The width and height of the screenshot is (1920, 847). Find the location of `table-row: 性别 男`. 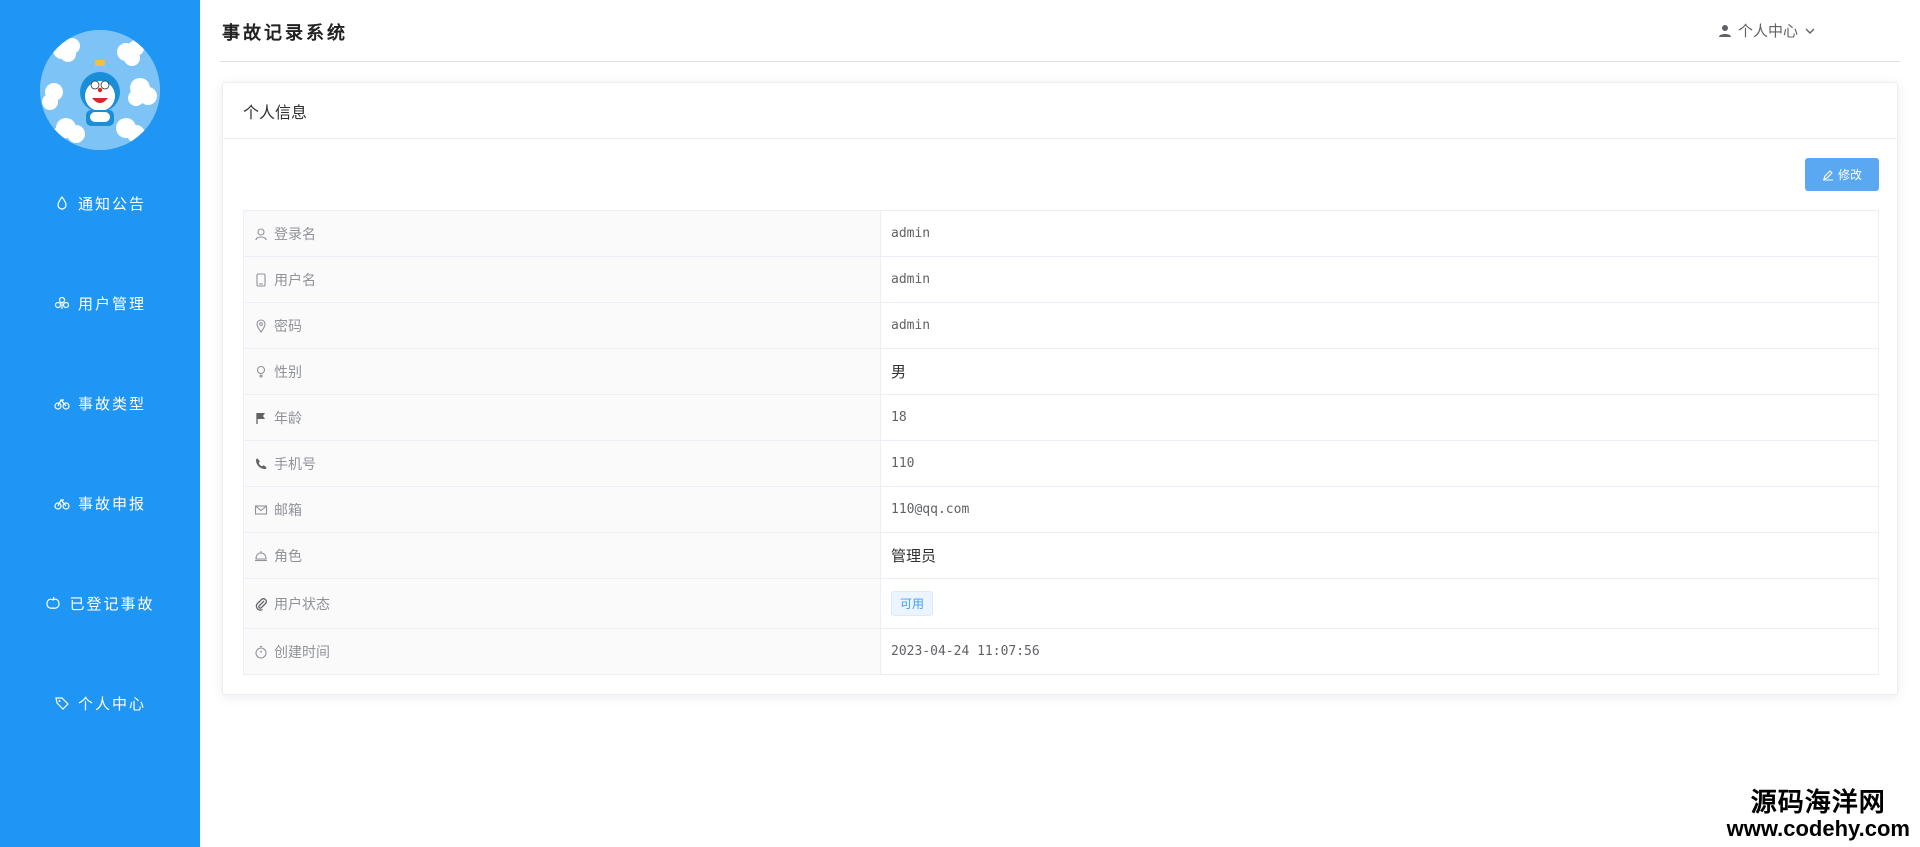

table-row: 性别 男 is located at coordinates (1061, 371).